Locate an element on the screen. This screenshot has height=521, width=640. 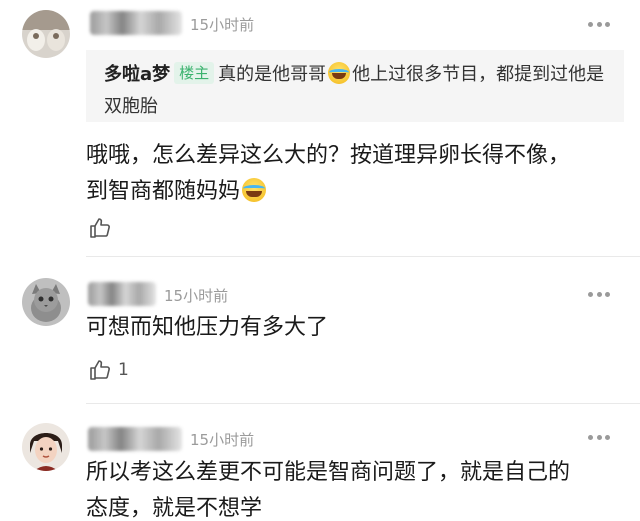
like-count: 1 is located at coordinates (123, 370).